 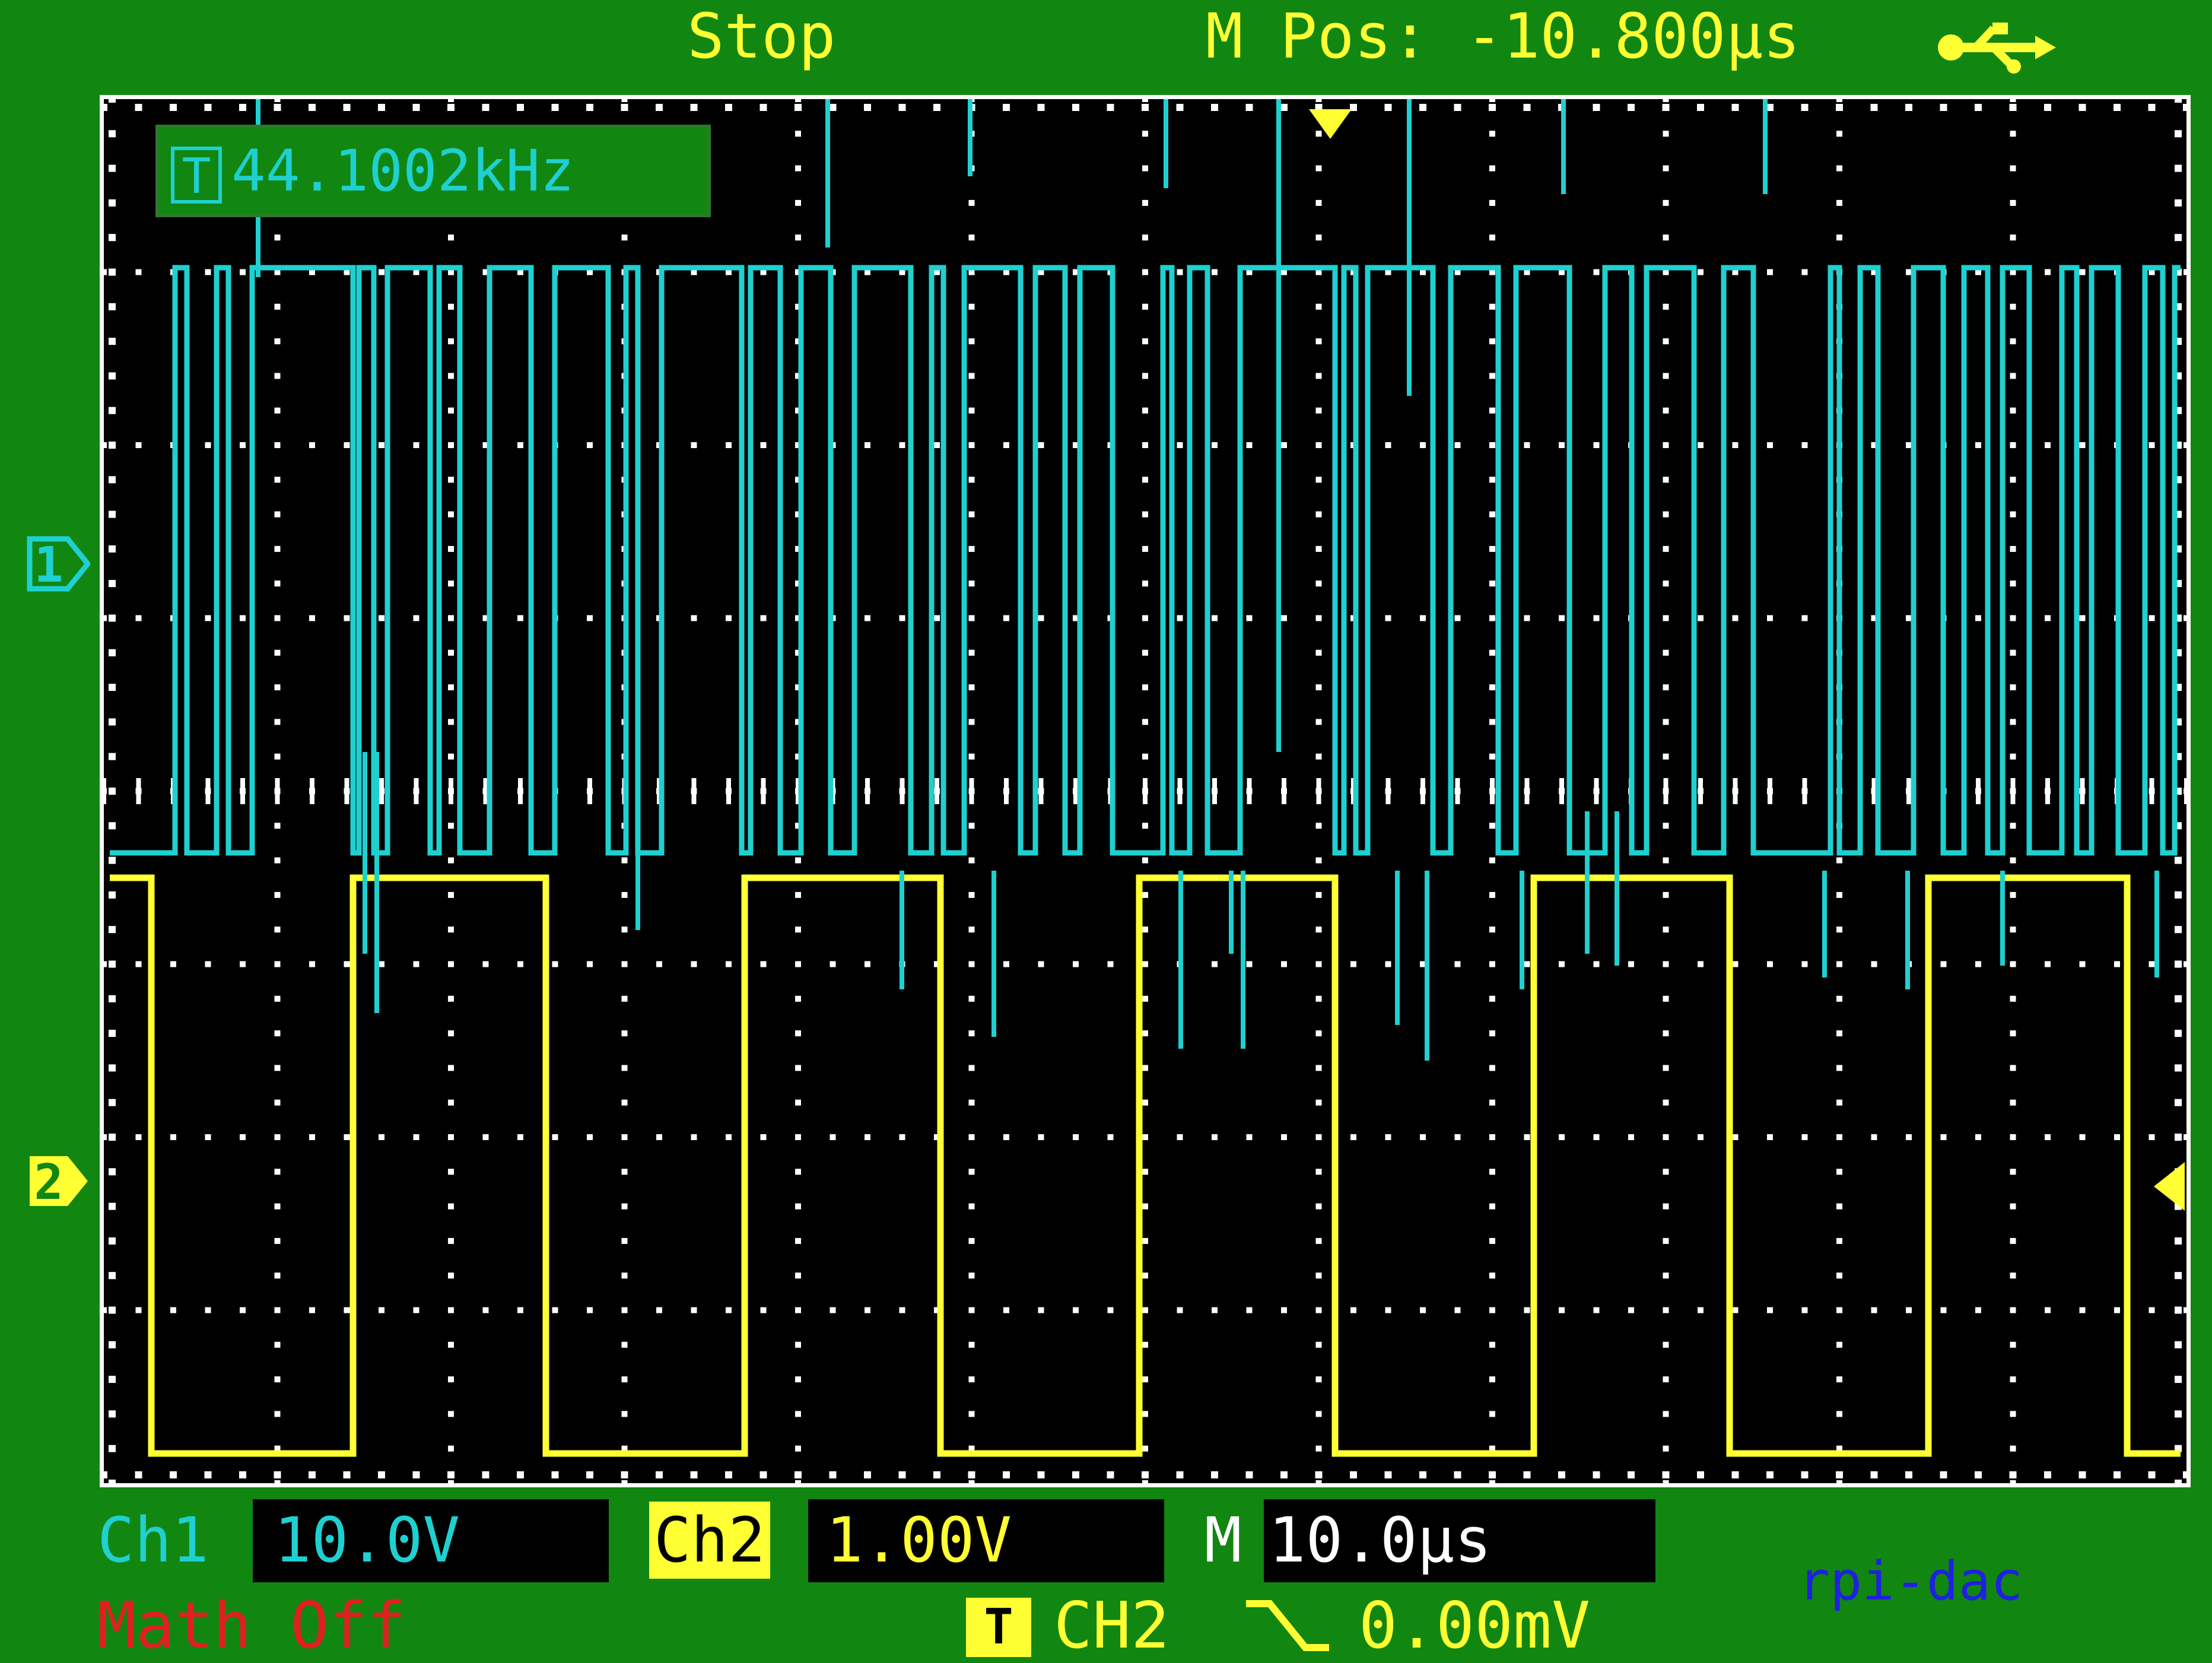 What do you see at coordinates (196, 175) in the screenshot?
I see `trigger-frequency-icon: T` at bounding box center [196, 175].